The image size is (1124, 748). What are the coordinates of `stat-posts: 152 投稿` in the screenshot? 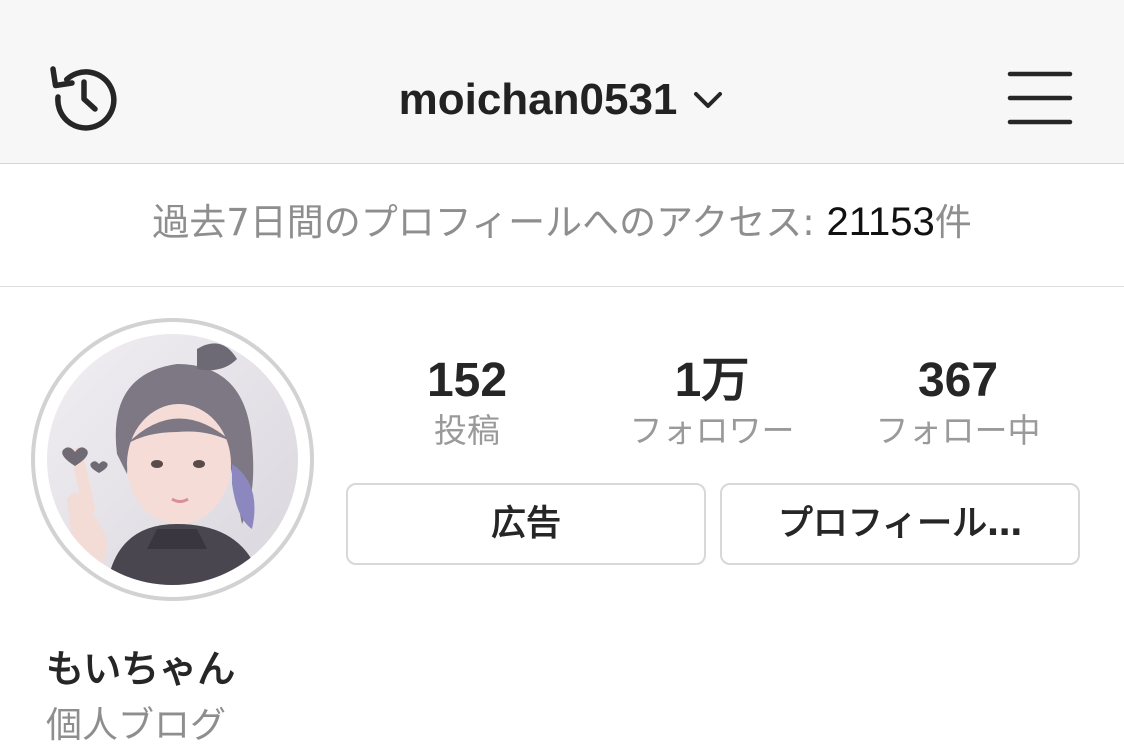 It's located at (467, 402).